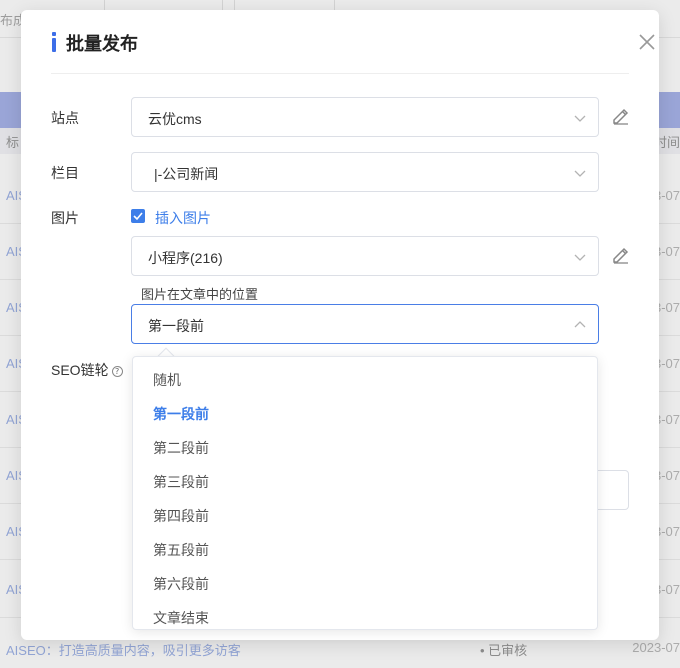 The width and height of the screenshot is (680, 668). What do you see at coordinates (353, 42) in the screenshot?
I see `dialog-header: 批量发布` at bounding box center [353, 42].